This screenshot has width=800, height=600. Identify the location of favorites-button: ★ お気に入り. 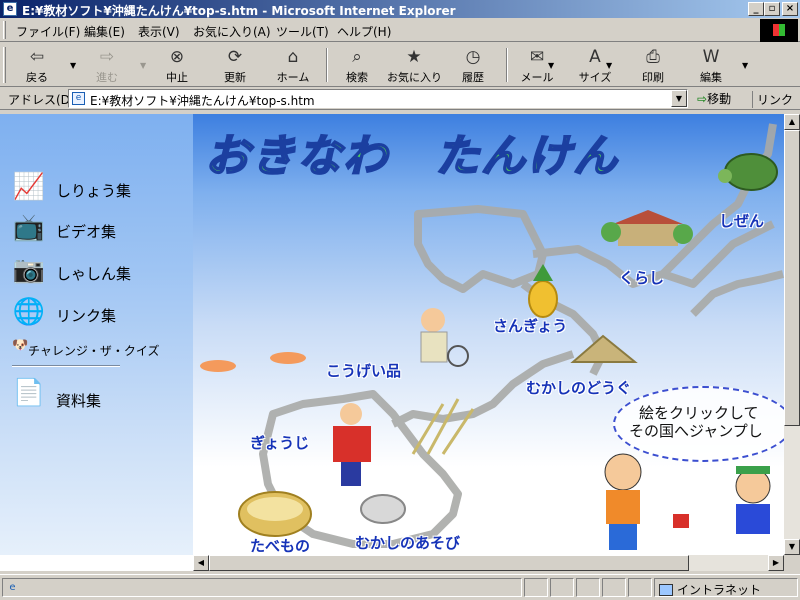
(414, 65).